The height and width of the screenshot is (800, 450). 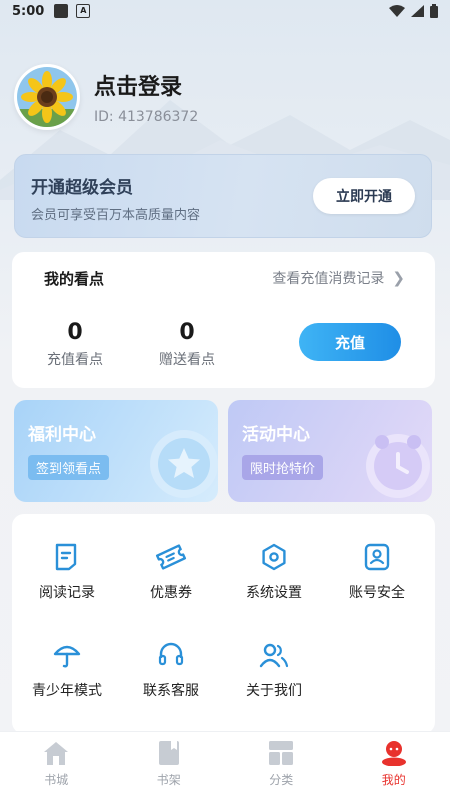 I want to click on profile-icon, so click(x=393, y=753).